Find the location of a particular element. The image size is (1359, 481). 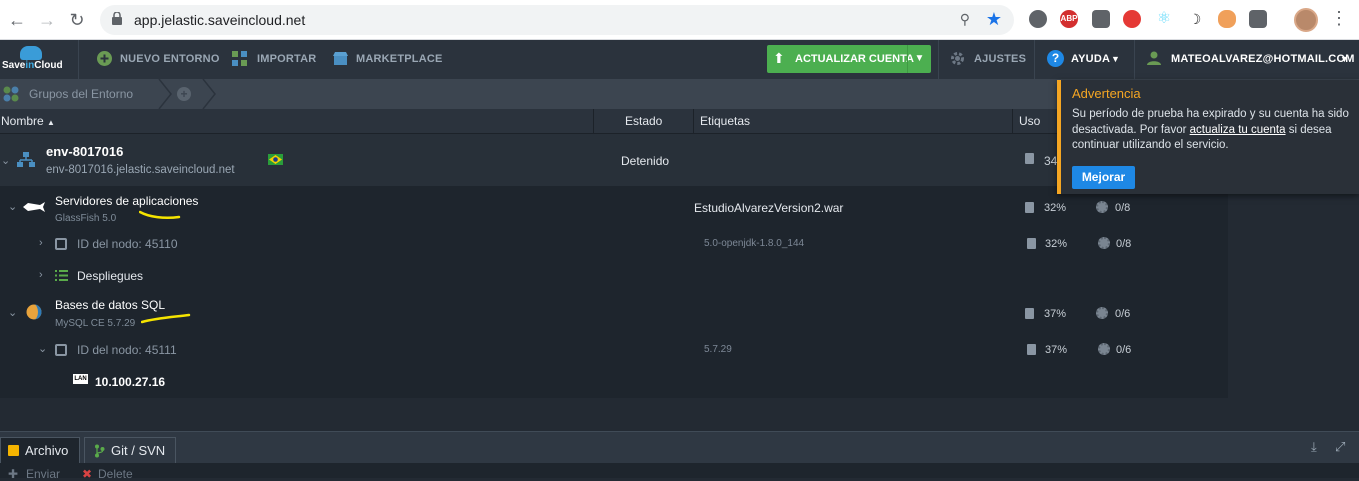

upgrade-account-button: ⬆ ACTUALIZAR CUENTA ▼ is located at coordinates (849, 59).